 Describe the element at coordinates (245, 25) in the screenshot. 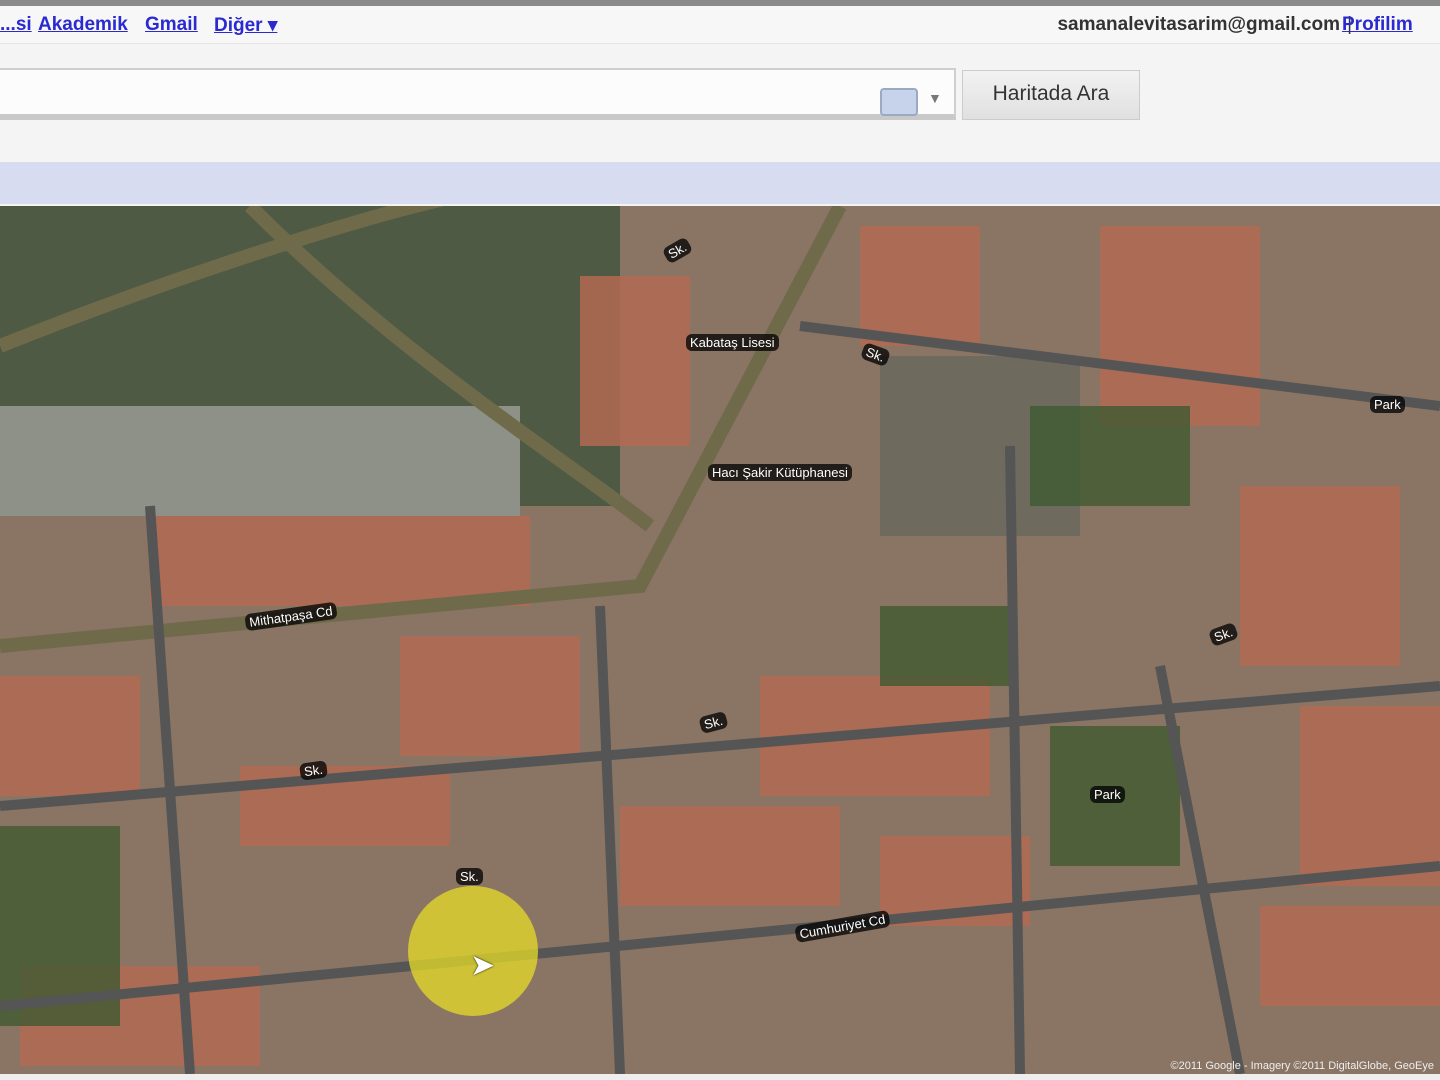

I see `gbar-link-diger: Diğer ▾` at that location.